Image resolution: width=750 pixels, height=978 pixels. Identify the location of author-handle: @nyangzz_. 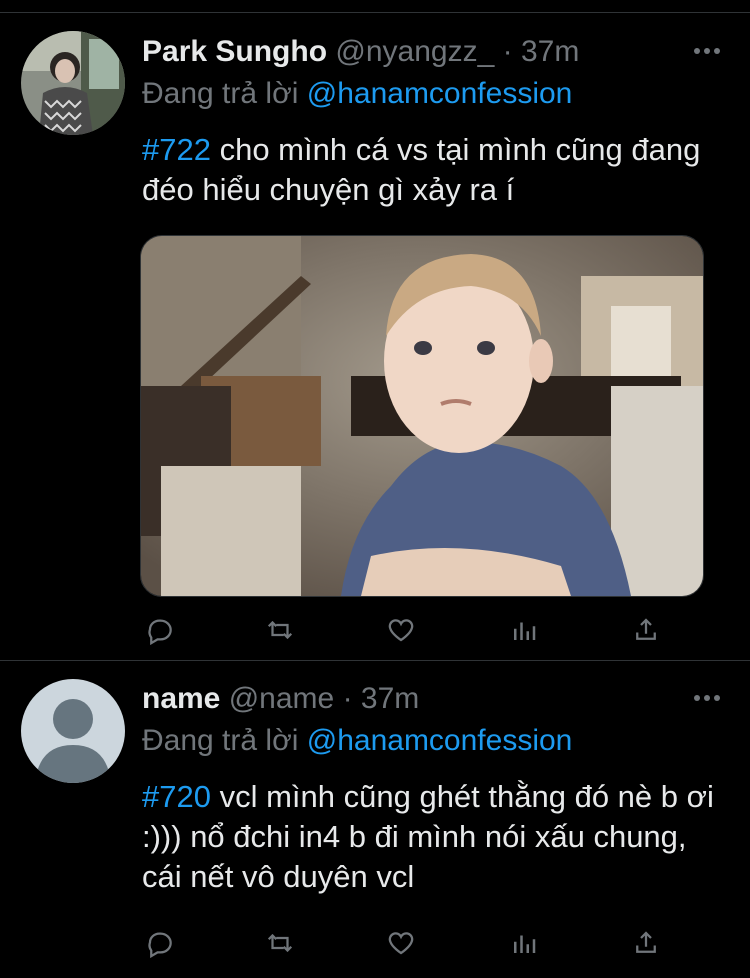
(414, 51).